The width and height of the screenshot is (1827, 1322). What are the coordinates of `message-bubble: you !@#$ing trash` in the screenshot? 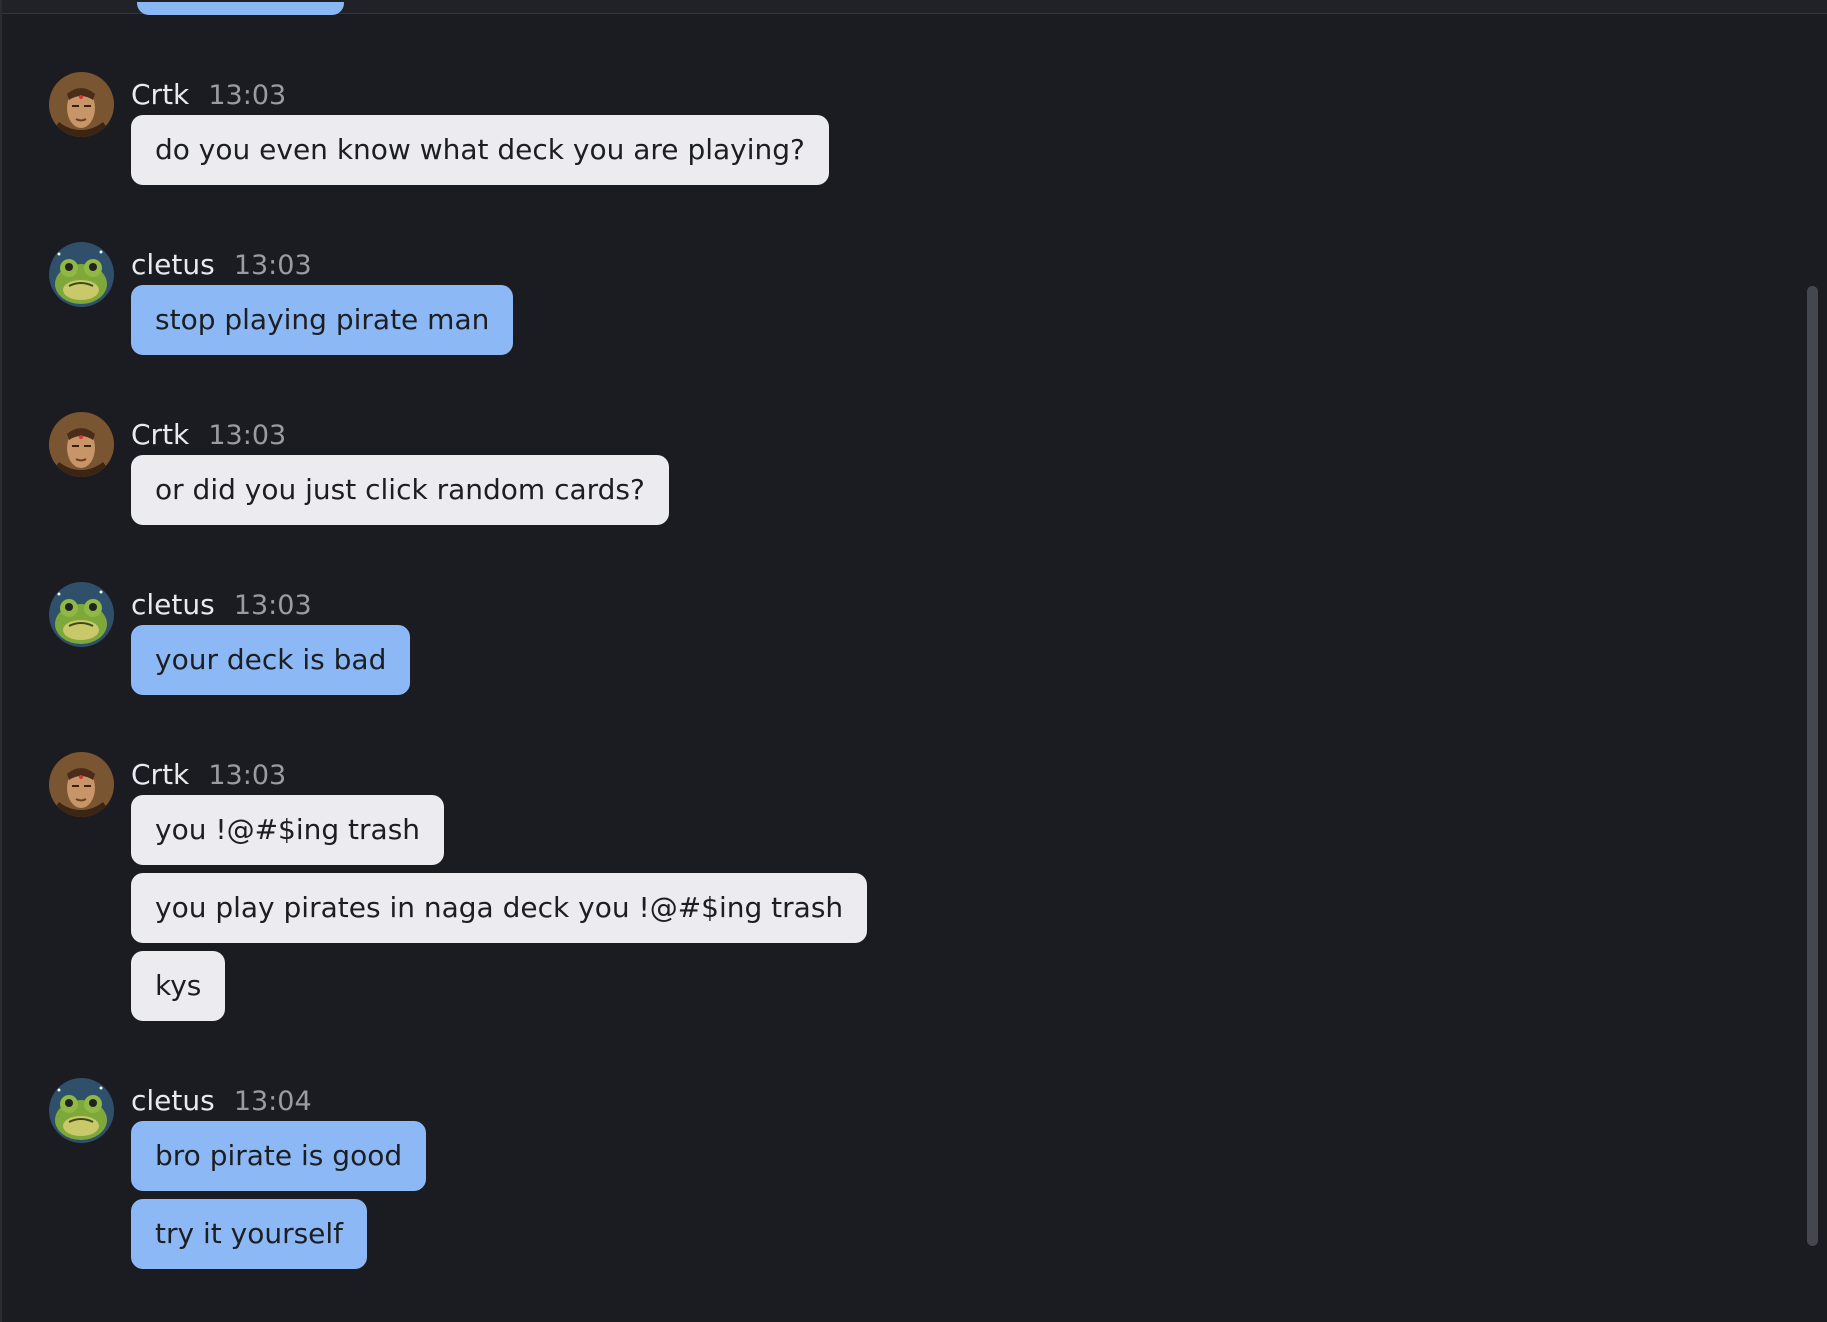 It's located at (288, 830).